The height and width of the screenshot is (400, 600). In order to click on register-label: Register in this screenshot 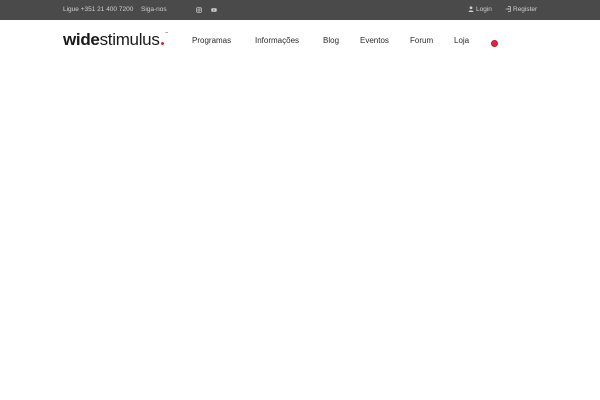, I will do `click(525, 9)`.